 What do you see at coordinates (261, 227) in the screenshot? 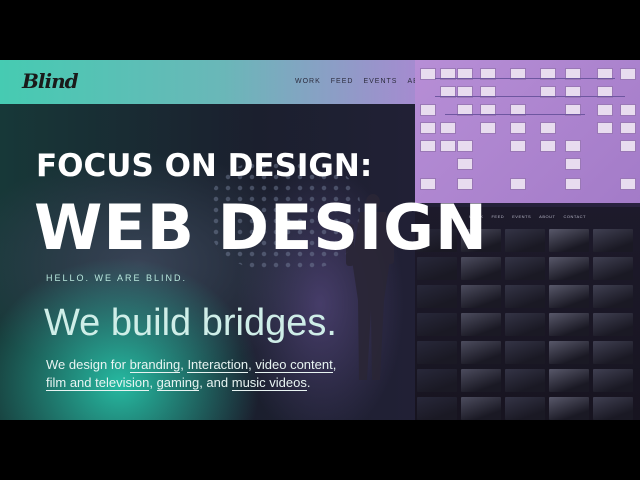
I see `overlay-title-line2: WEB DESIGN` at bounding box center [261, 227].